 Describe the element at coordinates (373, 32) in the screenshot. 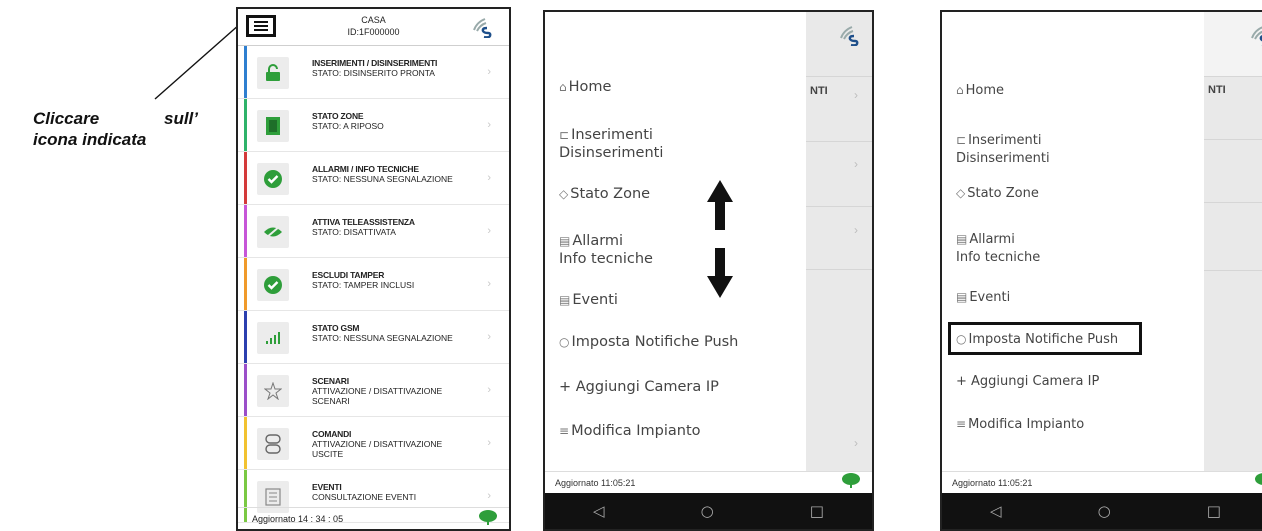

I see `site-id: ID:1F000000` at that location.